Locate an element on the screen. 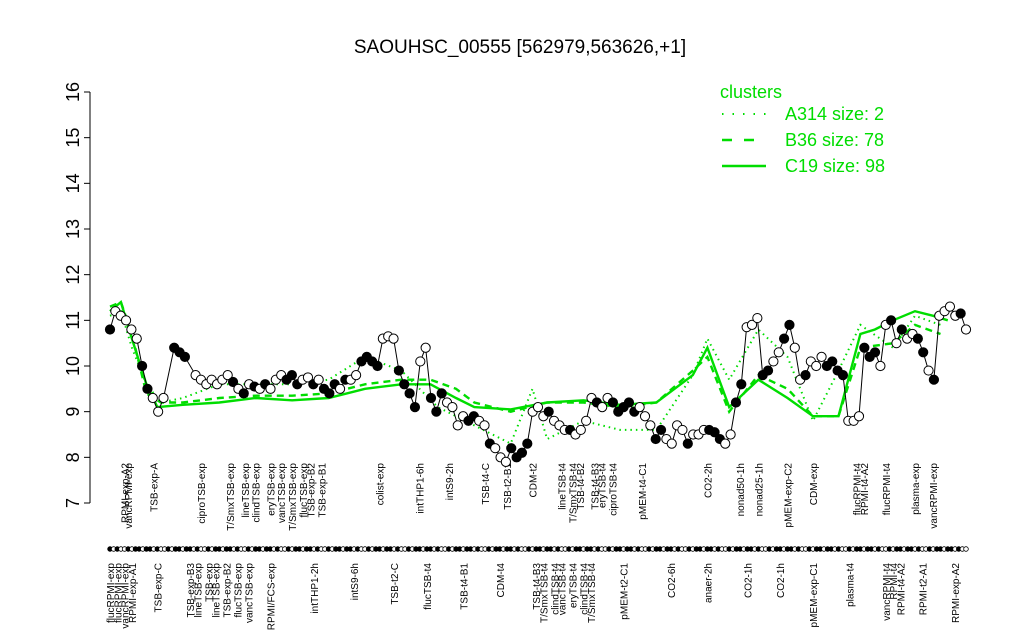 This screenshot has width=1024, height=640. bottom-tick-label: T/SmxTSB-t4 is located at coordinates (592, 593).